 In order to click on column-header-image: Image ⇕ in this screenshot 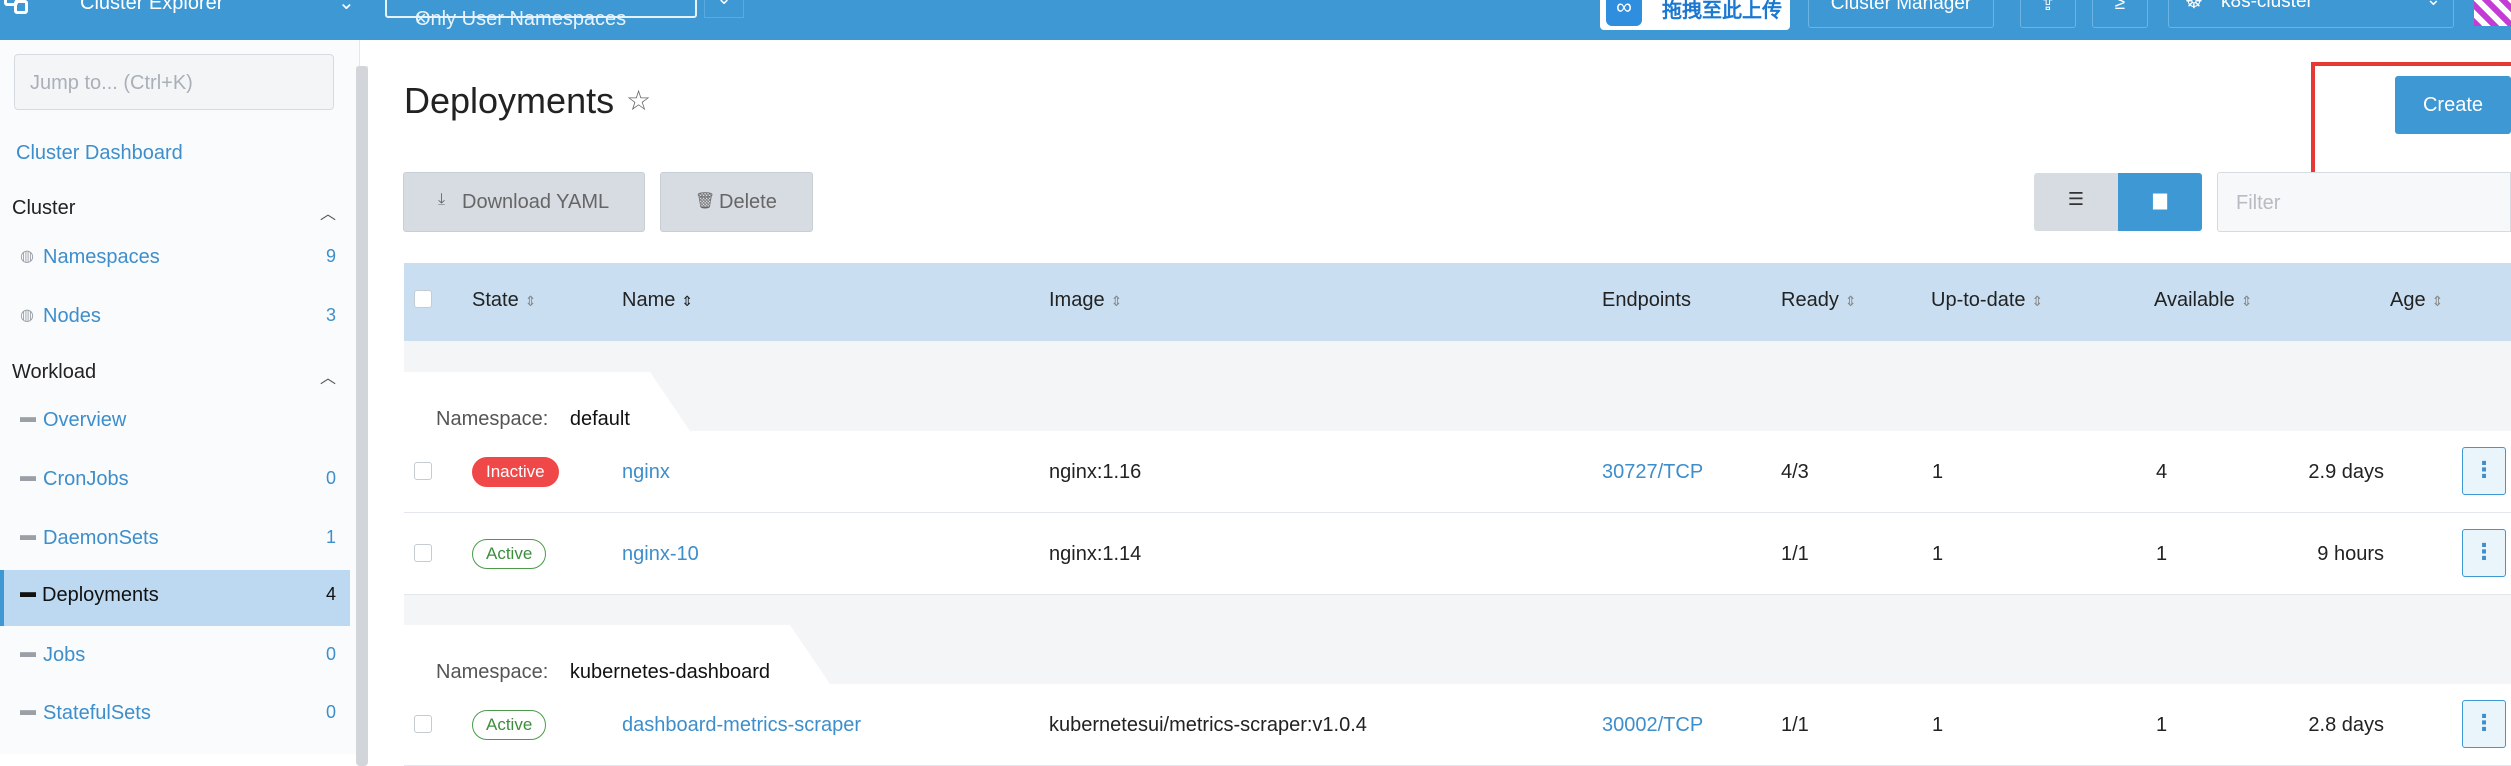, I will do `click(1085, 300)`.